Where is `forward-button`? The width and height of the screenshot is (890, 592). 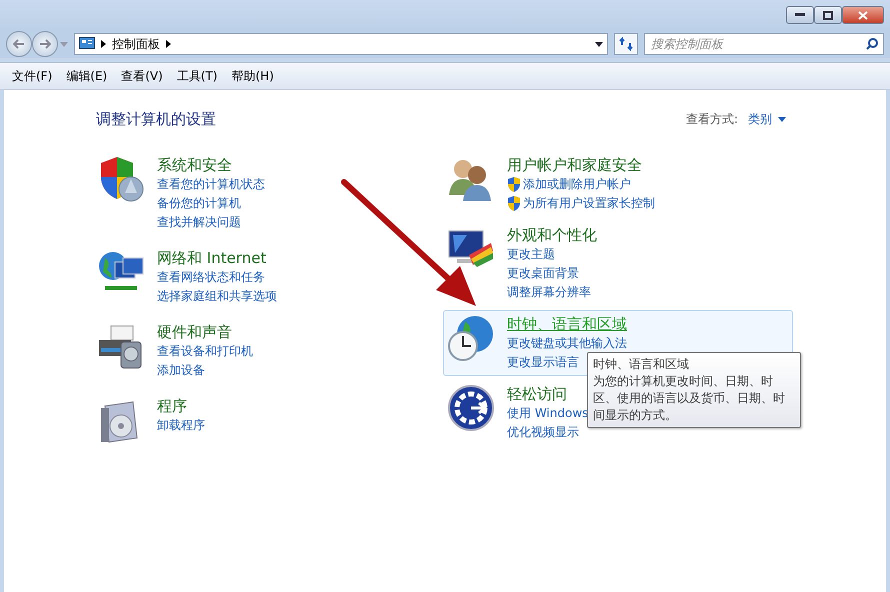
forward-button is located at coordinates (45, 44).